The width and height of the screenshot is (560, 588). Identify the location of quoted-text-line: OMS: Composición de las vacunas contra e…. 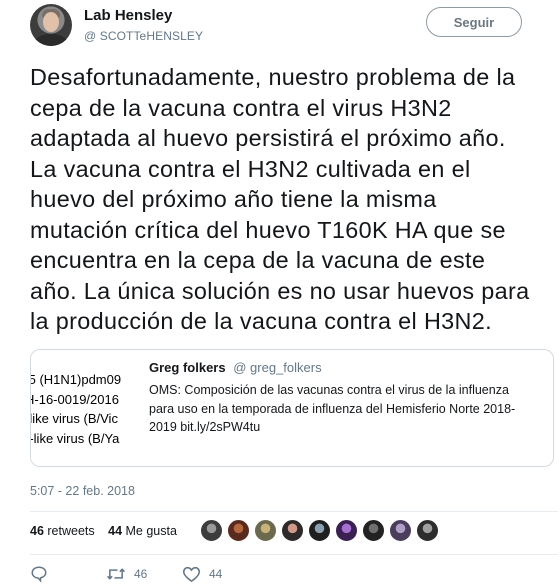
(329, 390).